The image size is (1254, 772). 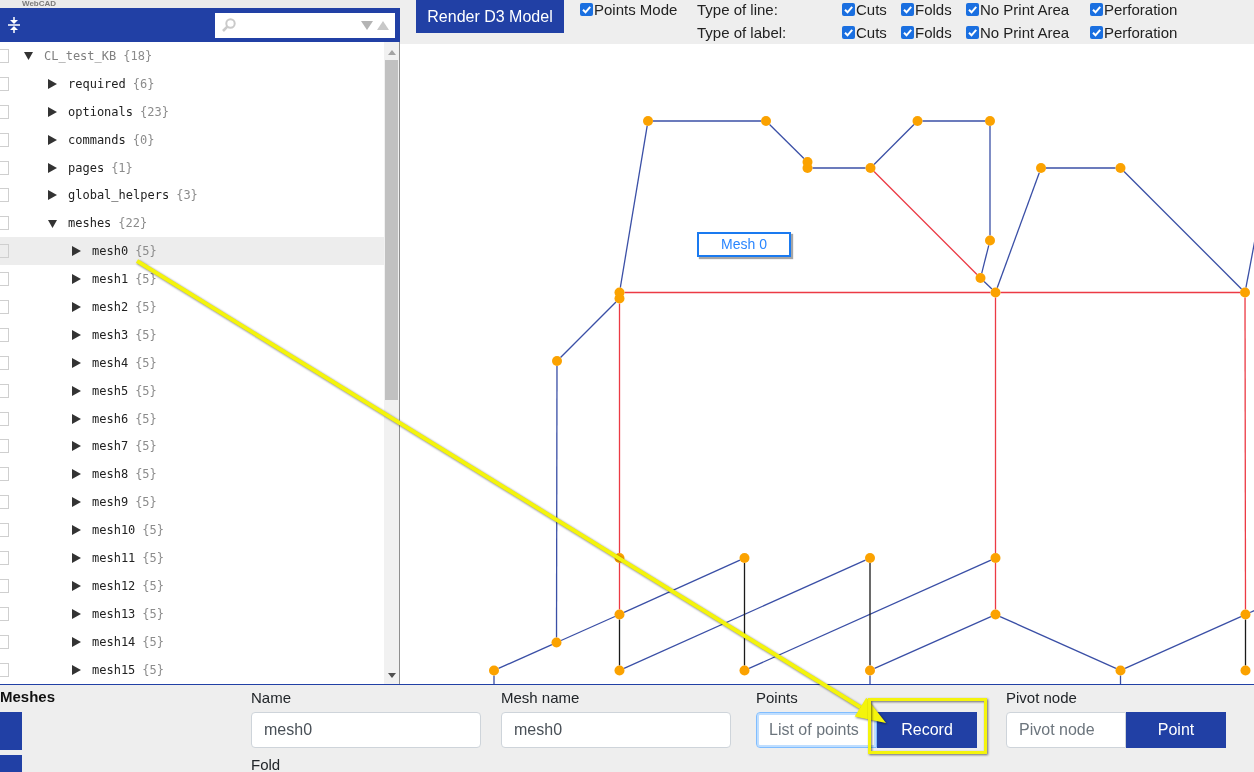 I want to click on caret-down-icon, so click(x=28, y=56).